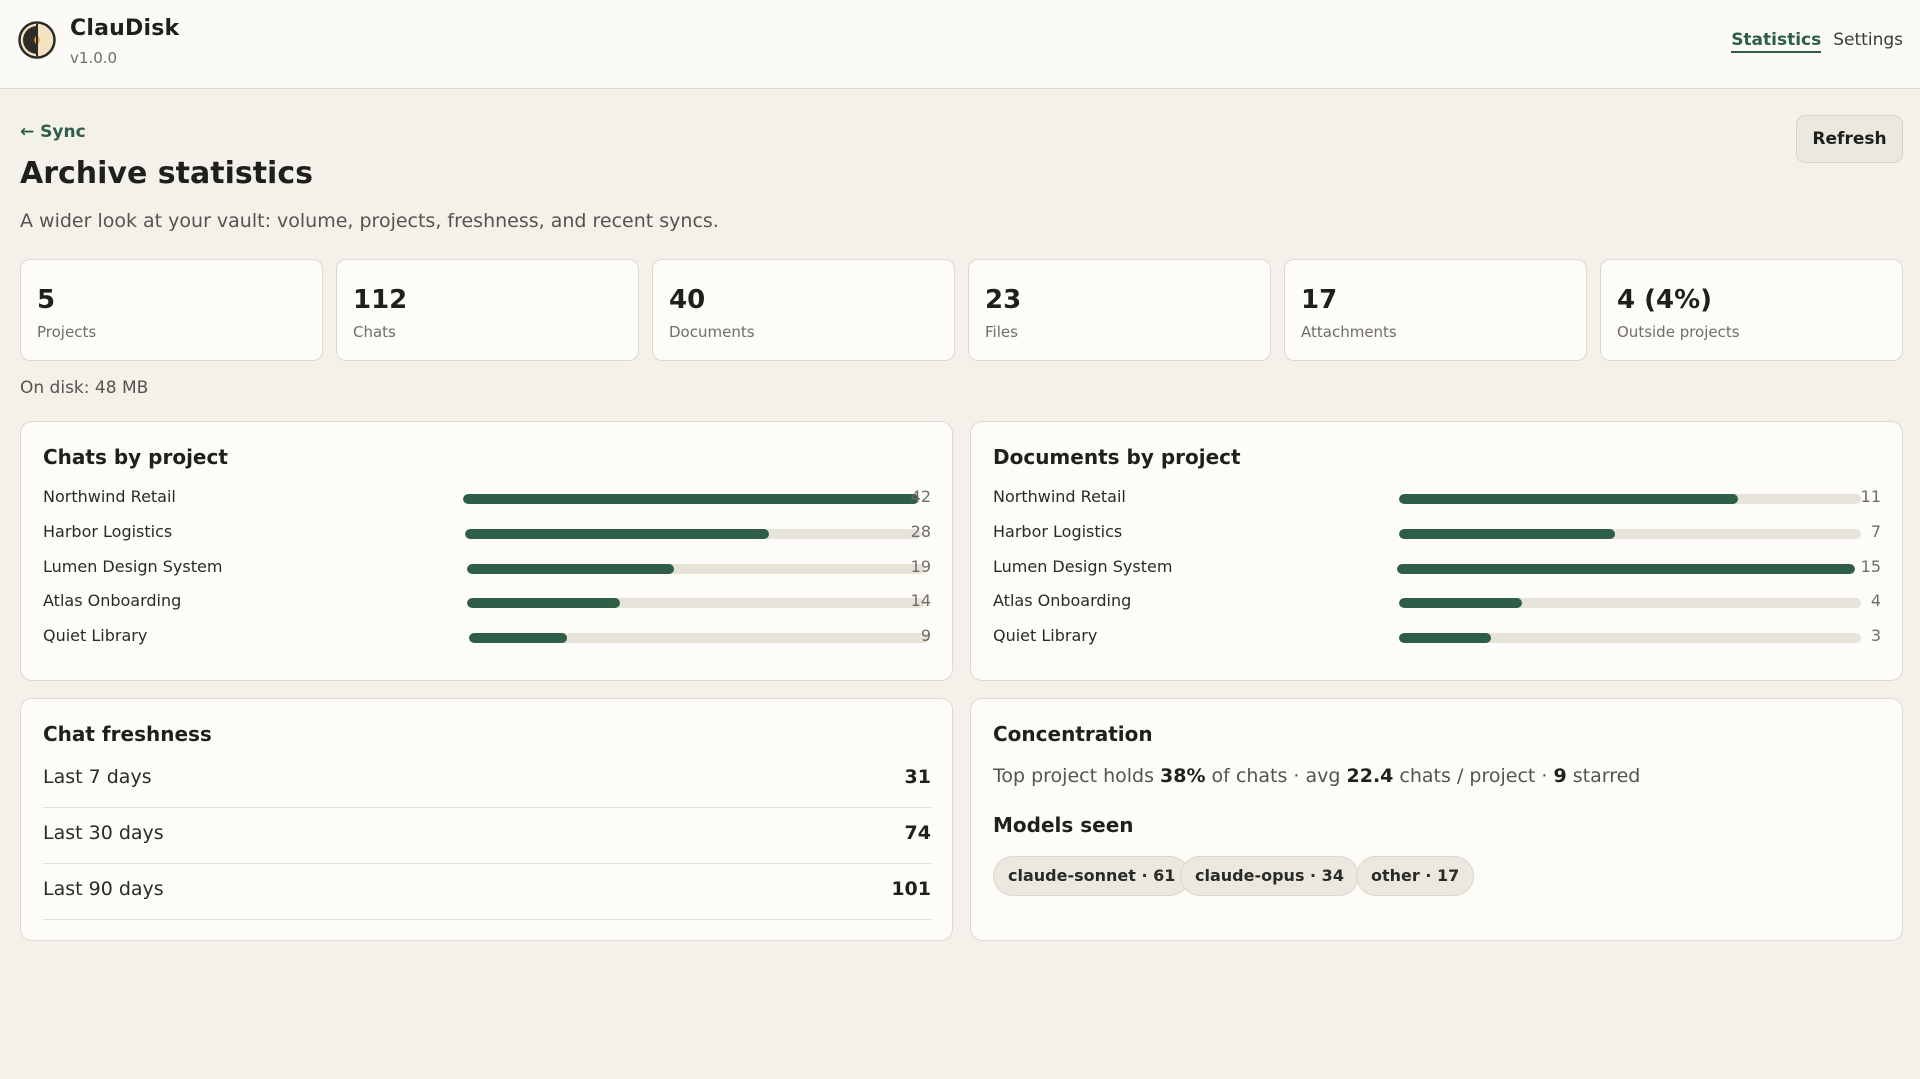  What do you see at coordinates (1473, 776) in the screenshot?
I see `summary-text: chats / project ·` at bounding box center [1473, 776].